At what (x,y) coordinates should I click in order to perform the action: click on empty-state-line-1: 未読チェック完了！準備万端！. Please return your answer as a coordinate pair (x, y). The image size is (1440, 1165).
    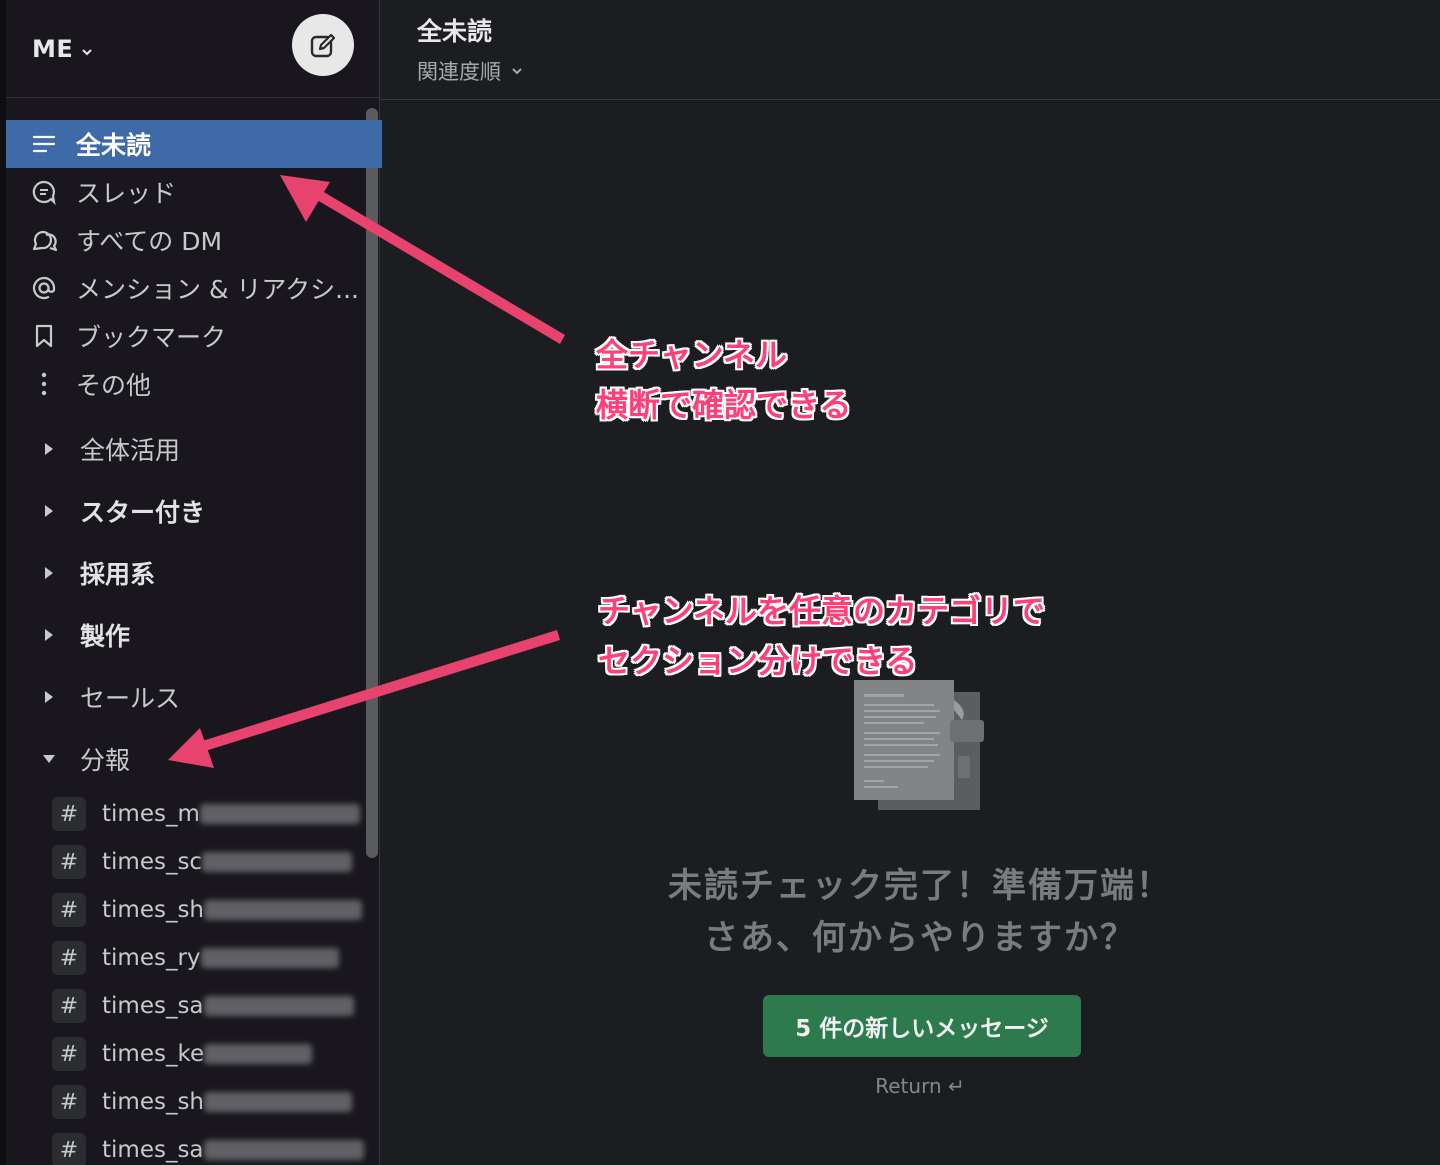
    Looking at the image, I should click on (920, 886).